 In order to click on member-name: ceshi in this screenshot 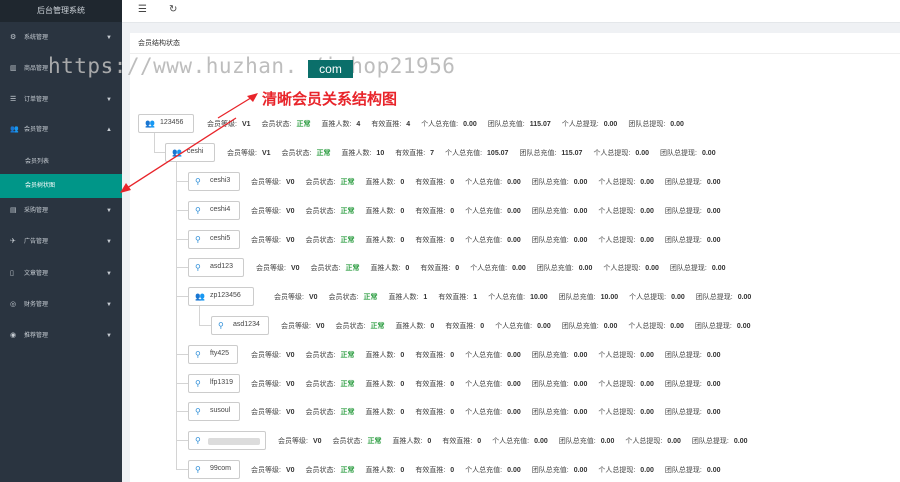, I will do `click(195, 151)`.